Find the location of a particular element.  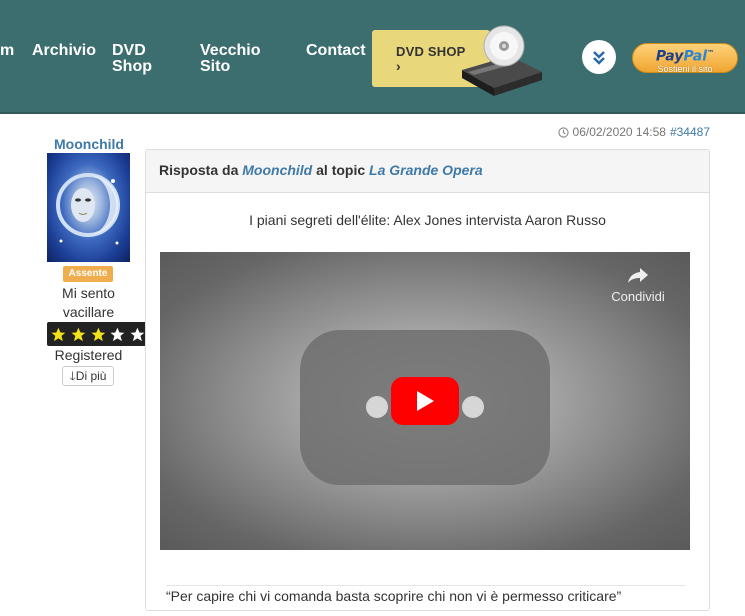

star-empty-icon is located at coordinates (117, 334).